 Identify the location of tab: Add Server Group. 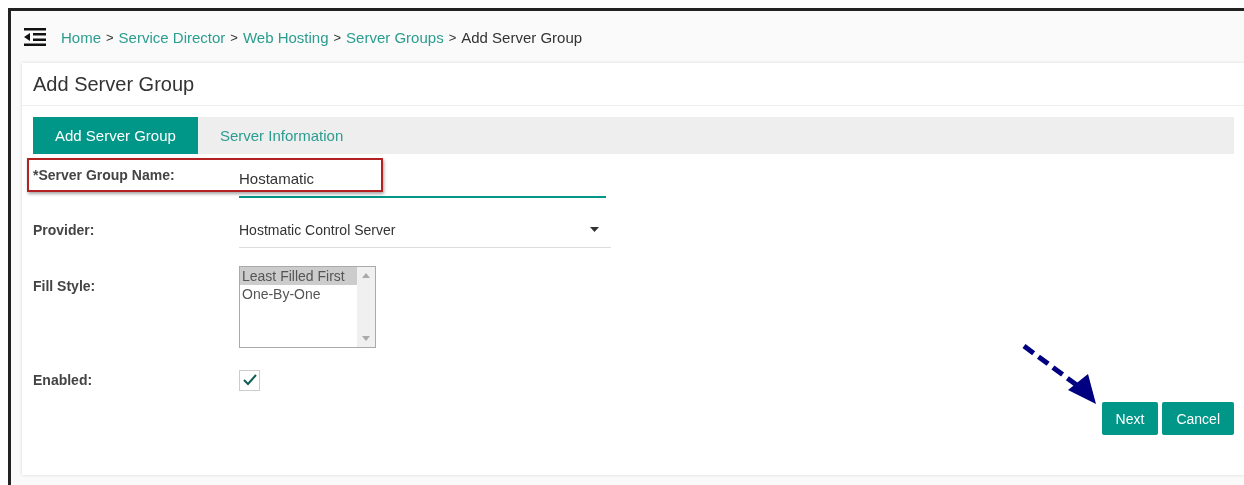
(115, 135).